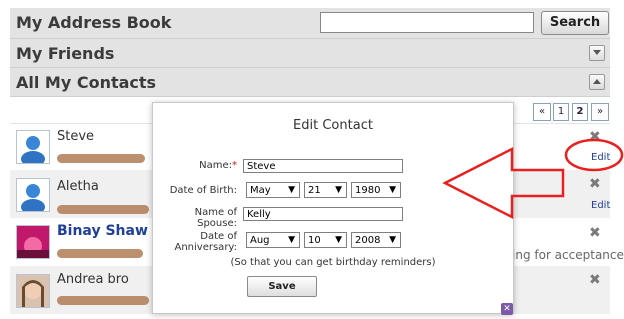 The height and width of the screenshot is (319, 624). Describe the element at coordinates (594, 155) in the screenshot. I see `red-circle-annotation` at that location.